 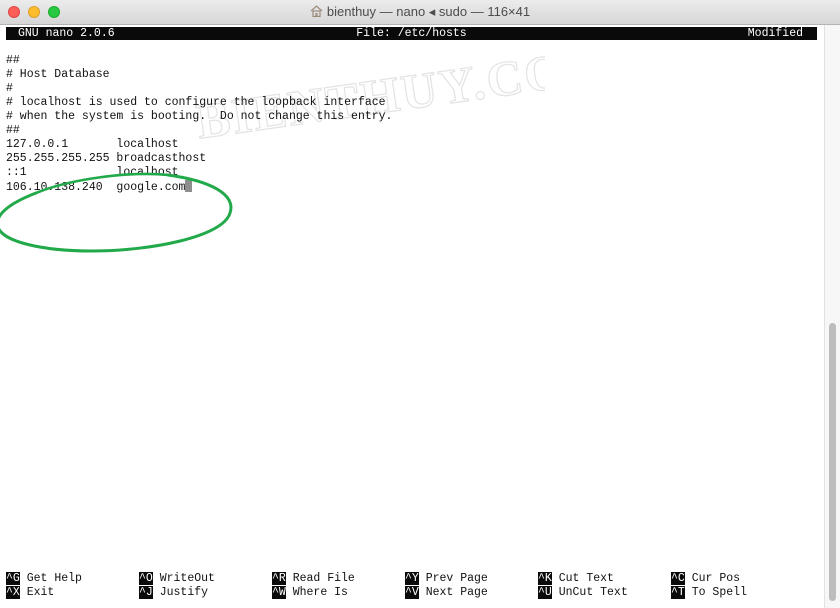 I want to click on shortcut-cut-text: ^K Cut Text, so click(x=576, y=579).